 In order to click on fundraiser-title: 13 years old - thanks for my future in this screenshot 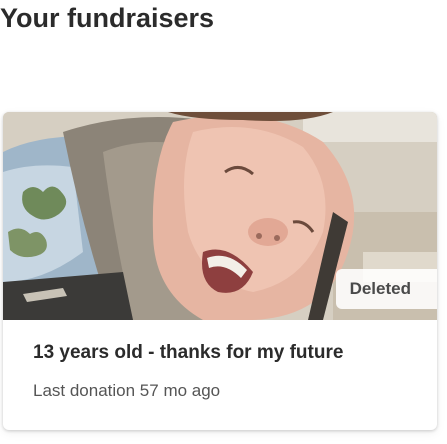, I will do `click(235, 353)`.